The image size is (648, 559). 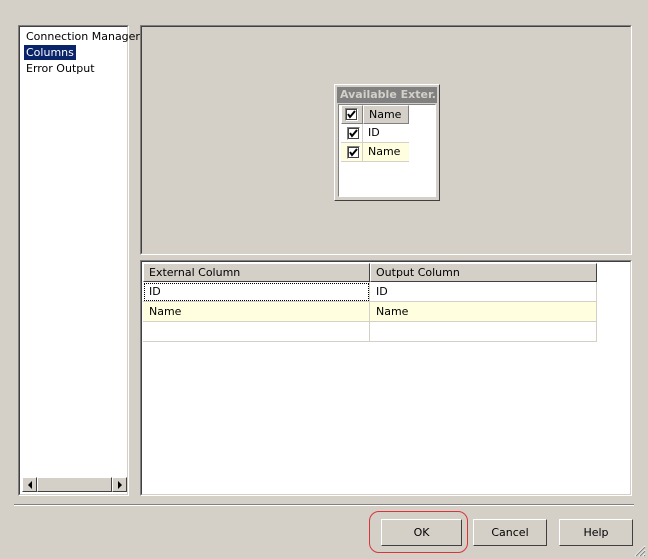 What do you see at coordinates (483, 272) in the screenshot?
I see `output-column-header: Output Column` at bounding box center [483, 272].